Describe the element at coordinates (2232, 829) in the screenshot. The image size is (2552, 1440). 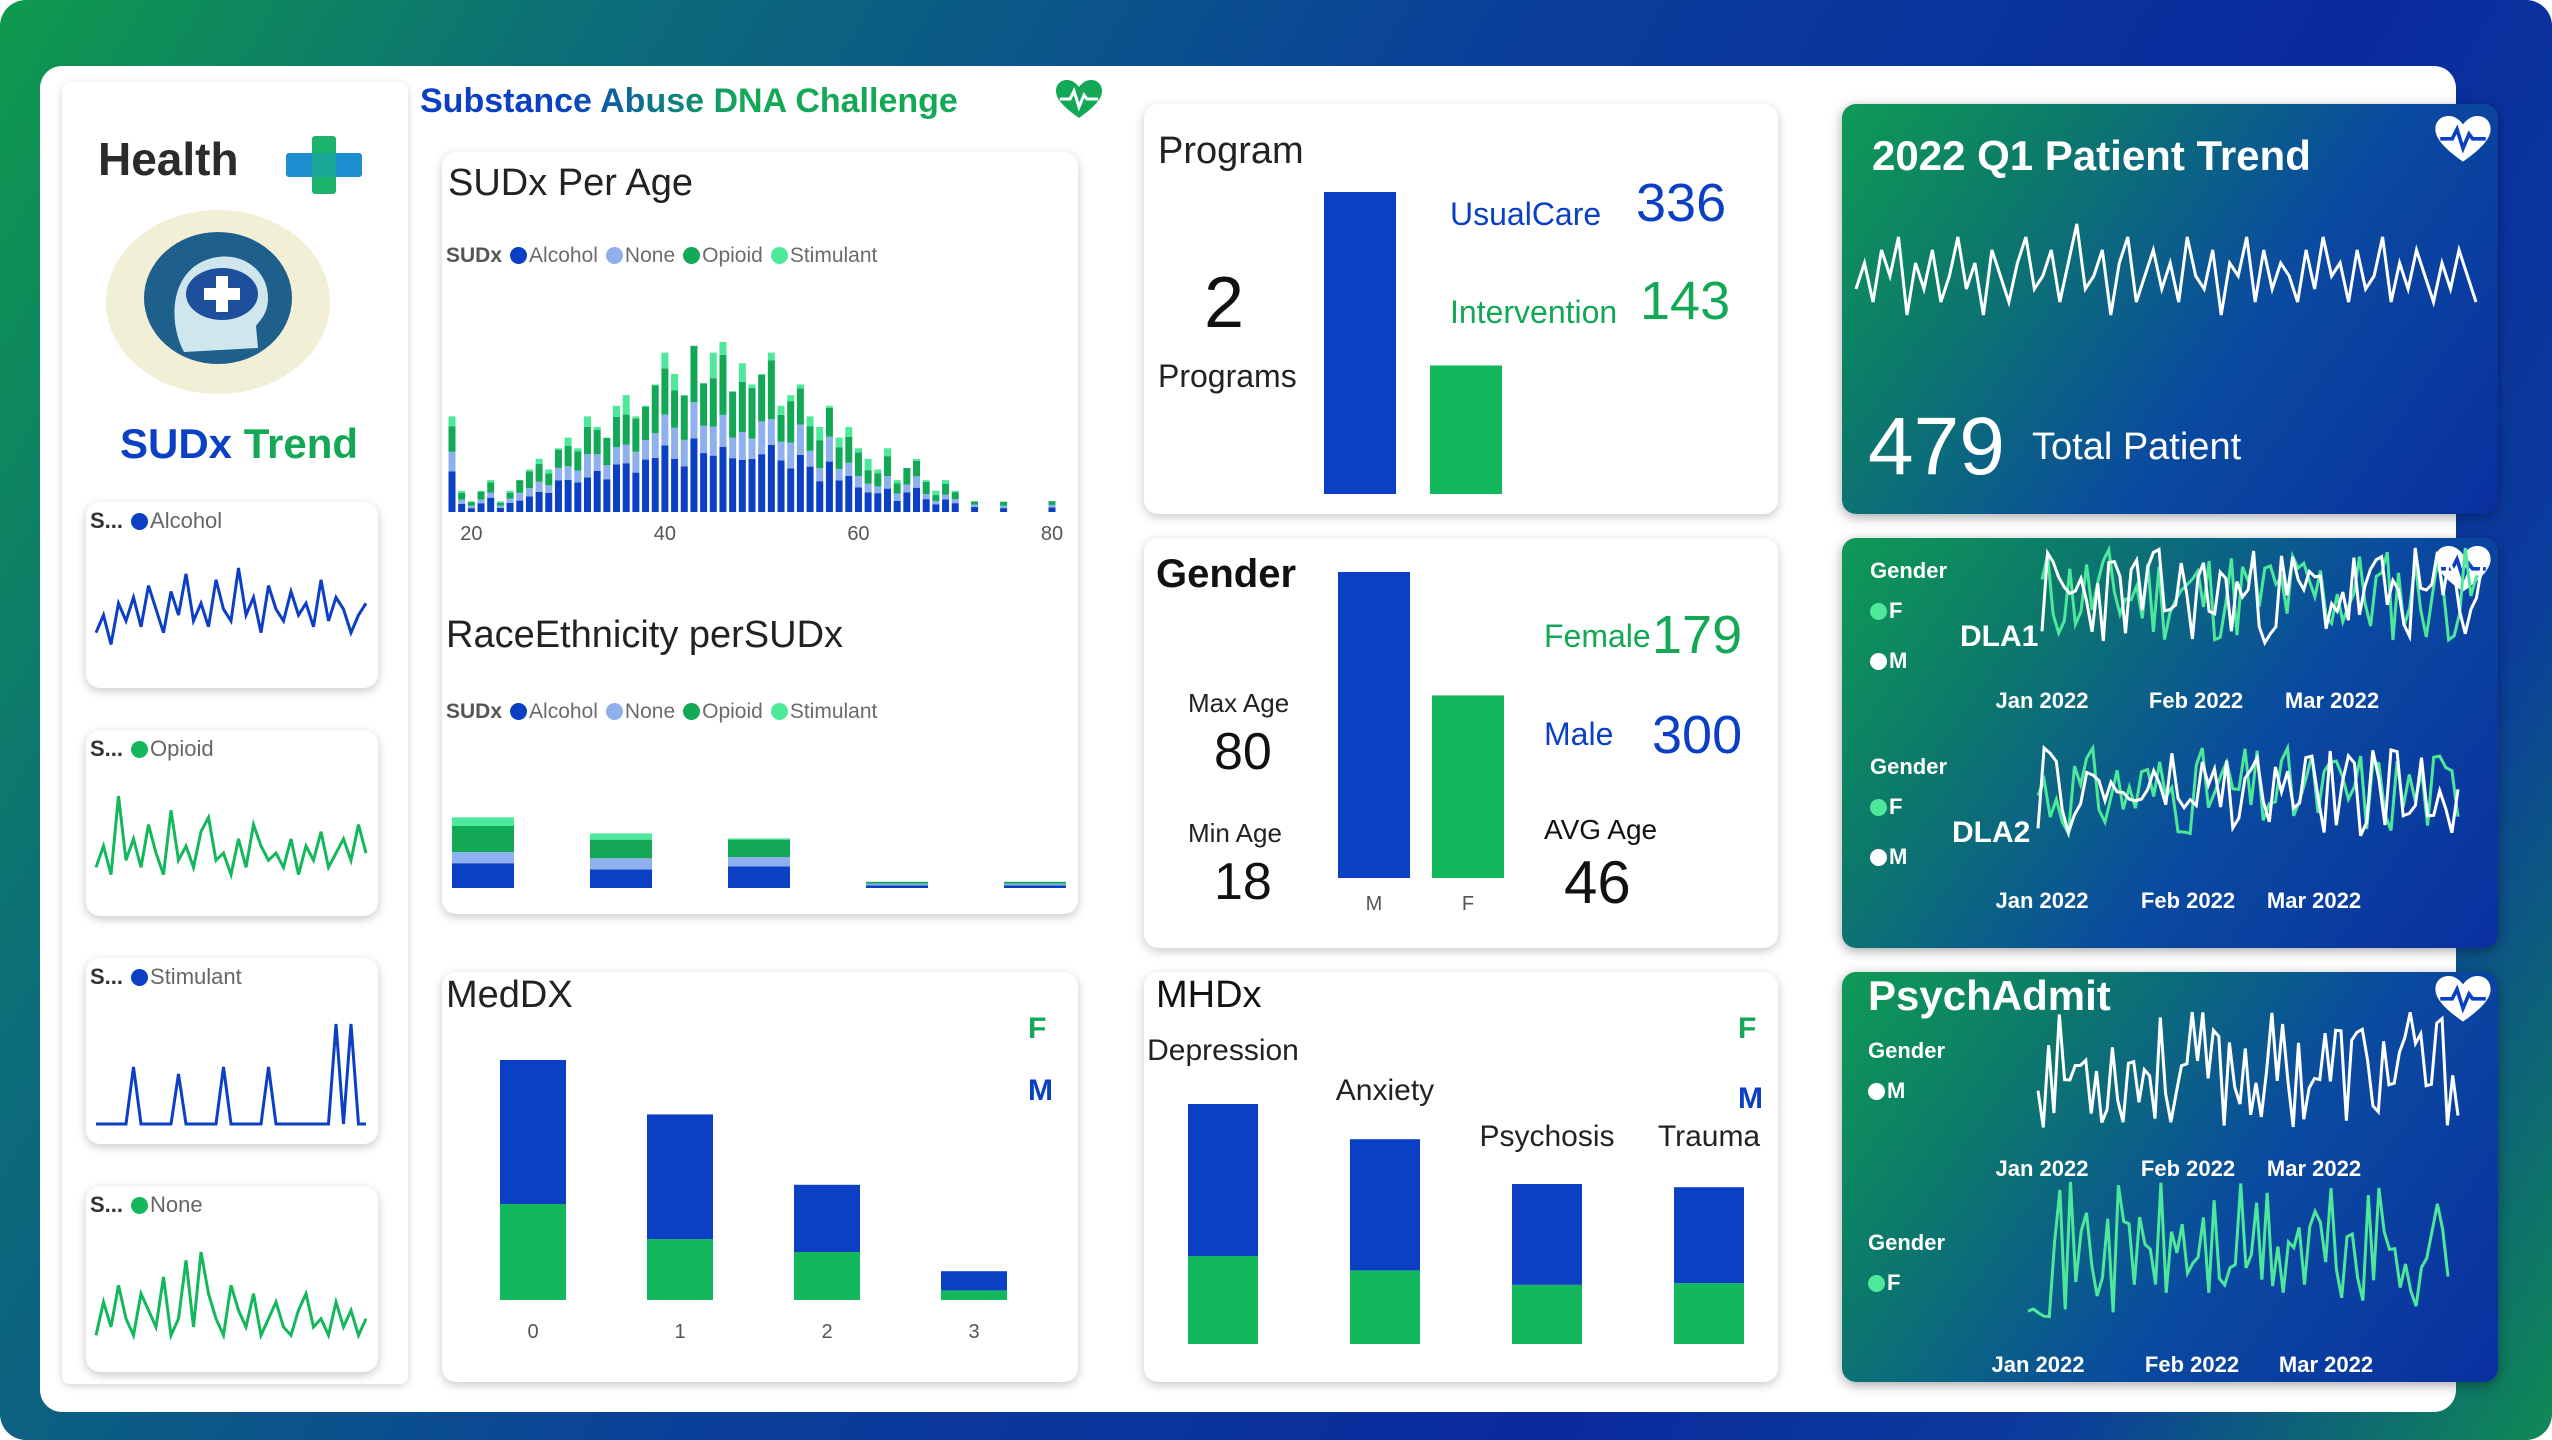
I see `dla2-line-chart: Jan 2022 Feb 2022 Mar 2022` at that location.